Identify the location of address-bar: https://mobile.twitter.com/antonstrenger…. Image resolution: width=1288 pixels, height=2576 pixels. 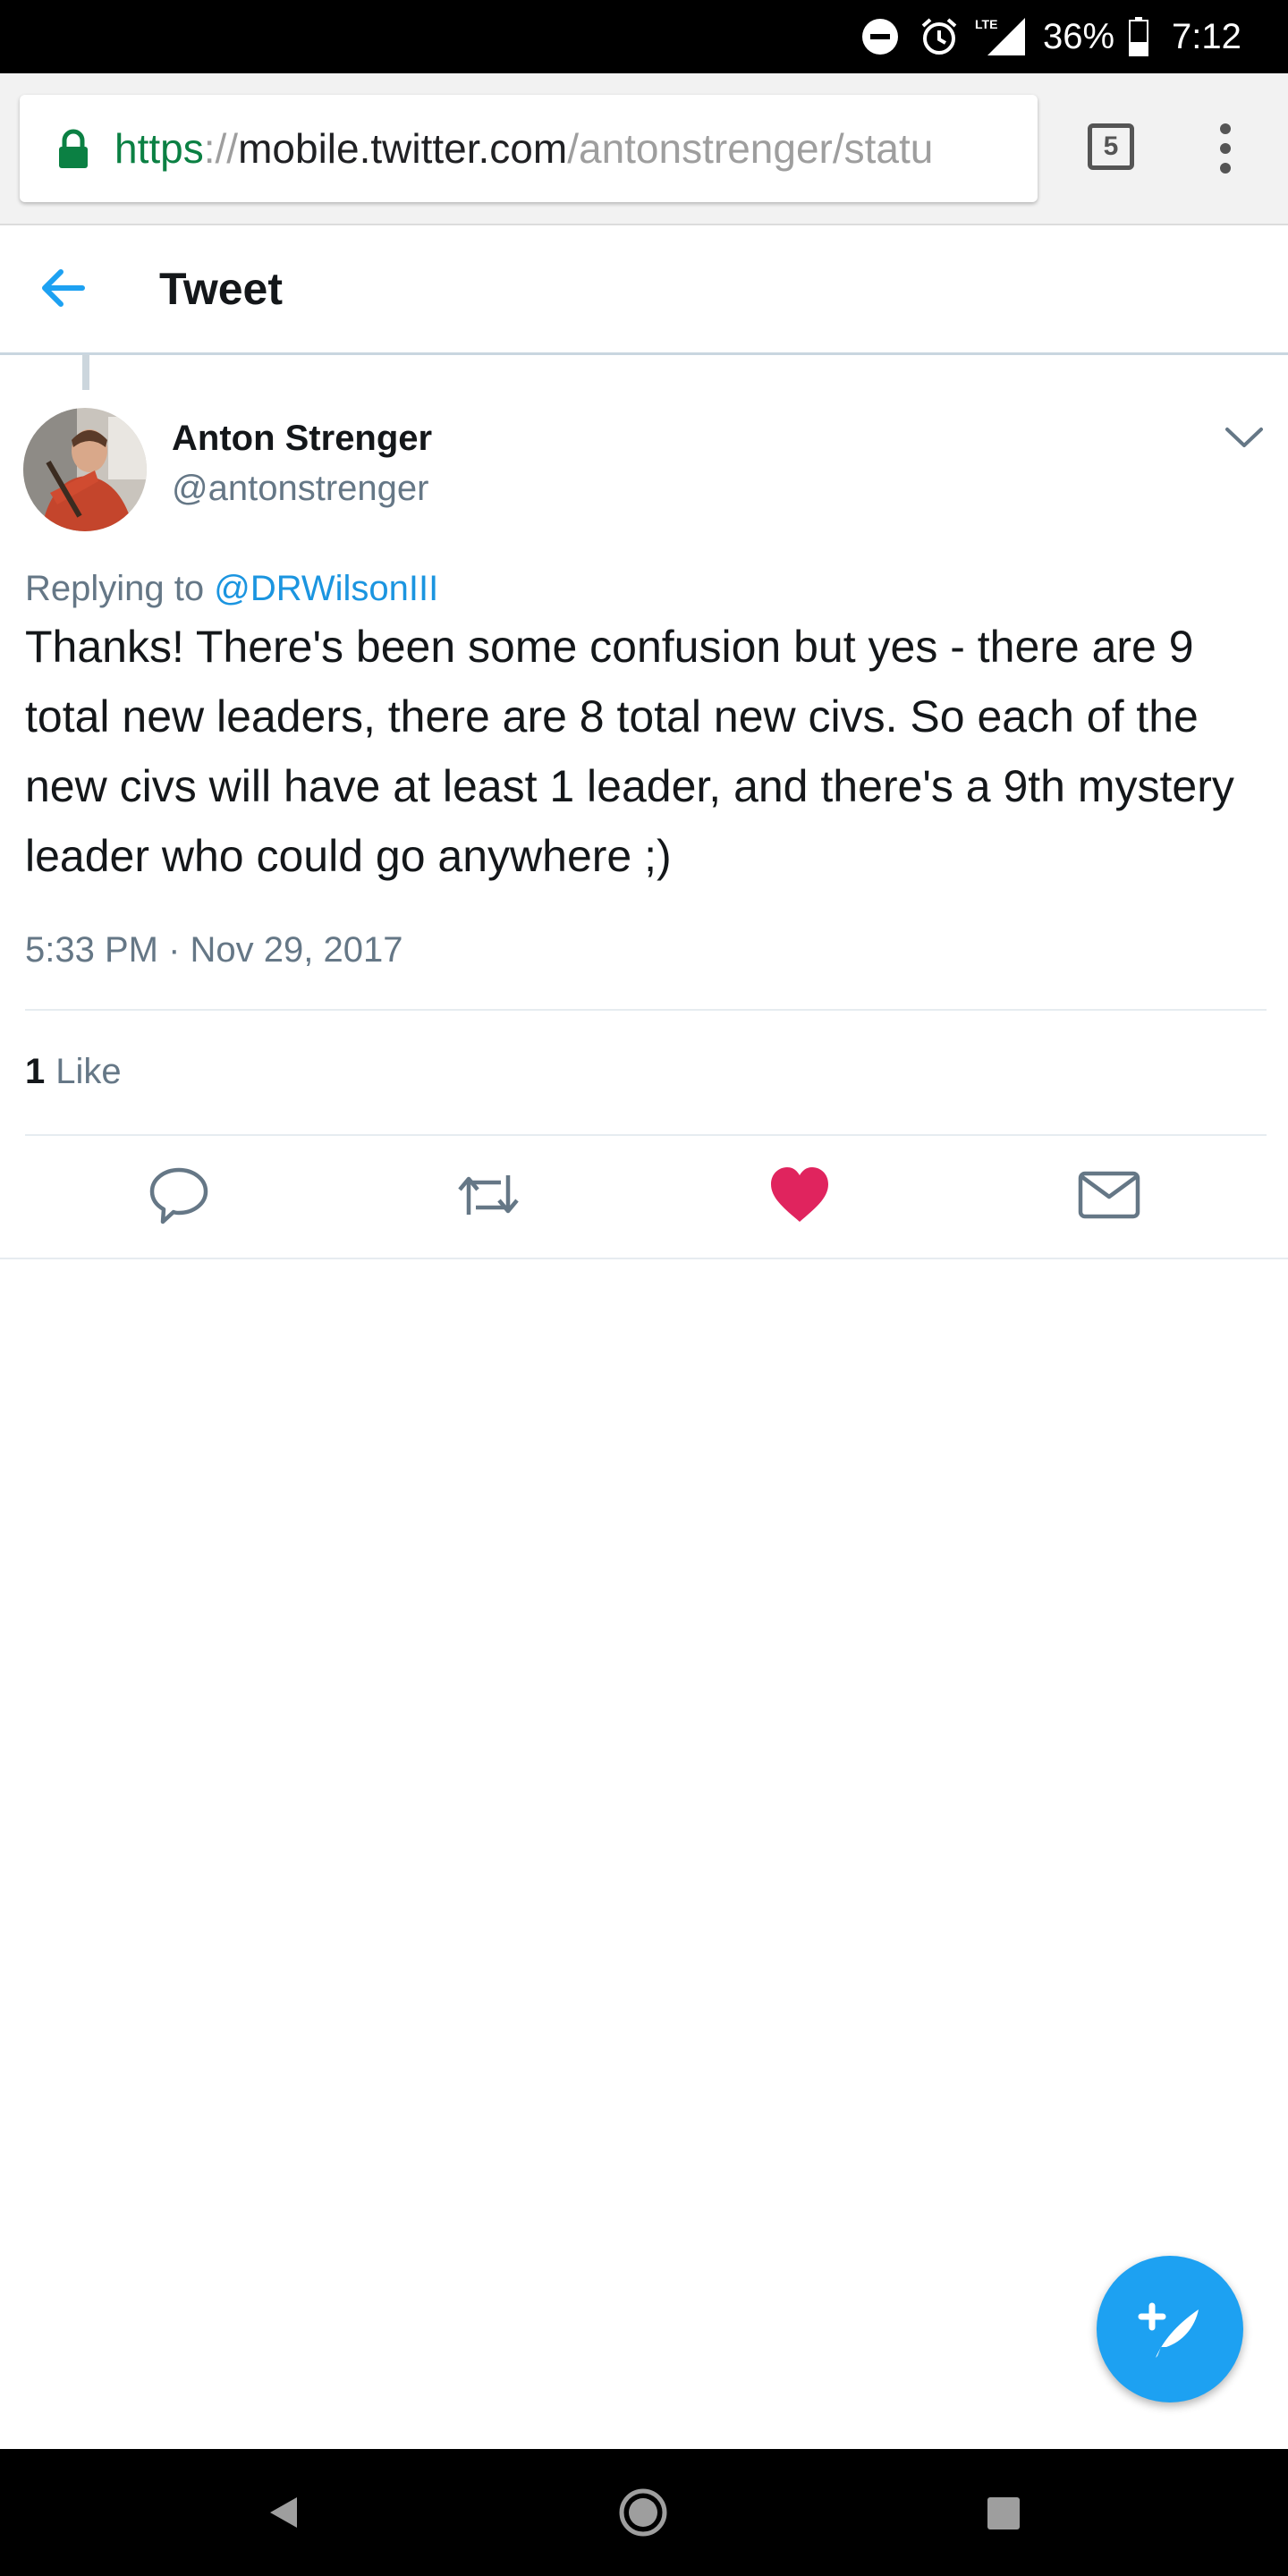
(529, 148).